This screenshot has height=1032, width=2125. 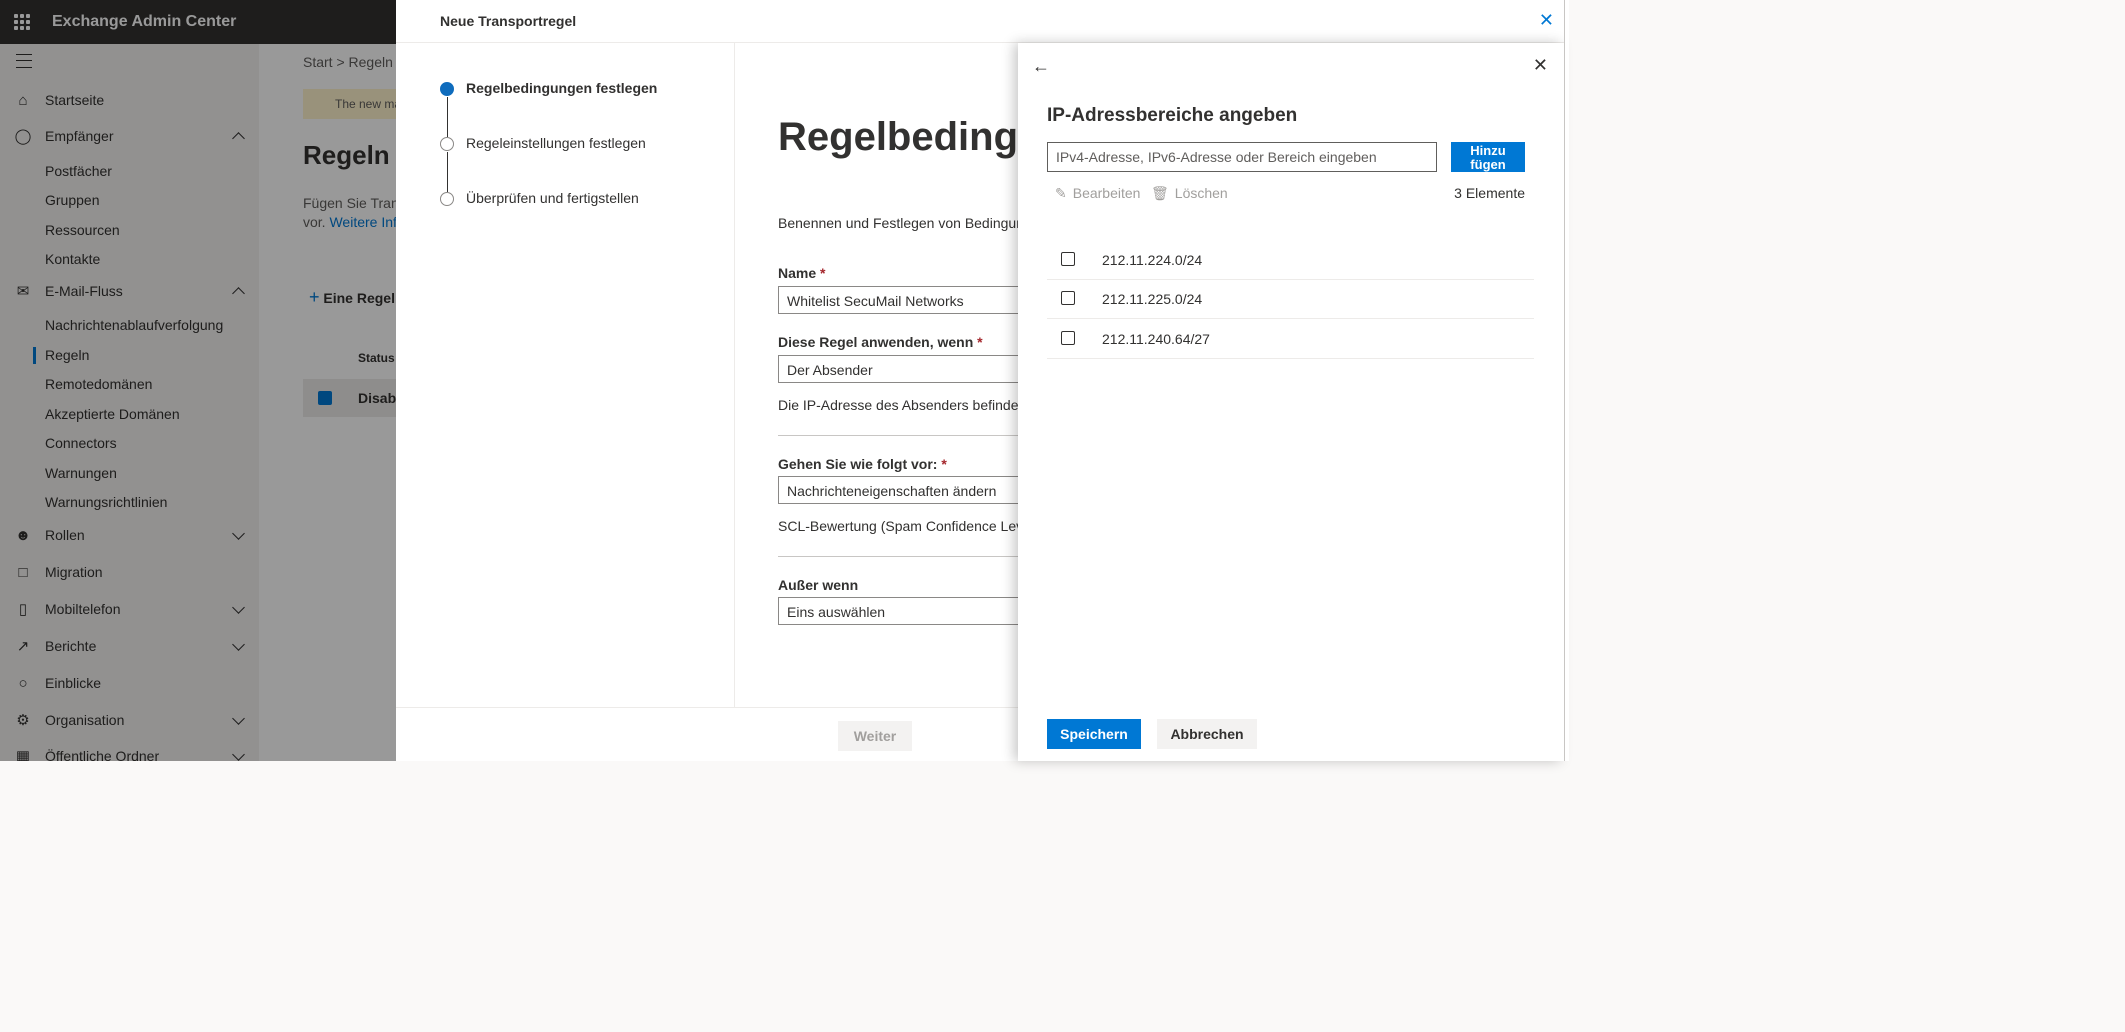 What do you see at coordinates (1097, 193) in the screenshot?
I see `edit-button: ✎ Bearbeiten` at bounding box center [1097, 193].